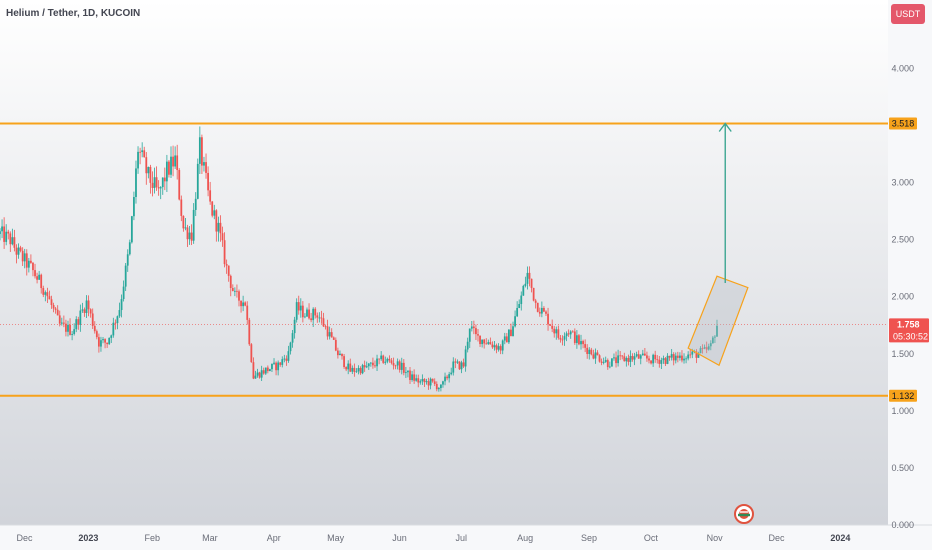 This screenshot has width=932, height=550. I want to click on y-tick-label: 0.500, so click(902, 468).